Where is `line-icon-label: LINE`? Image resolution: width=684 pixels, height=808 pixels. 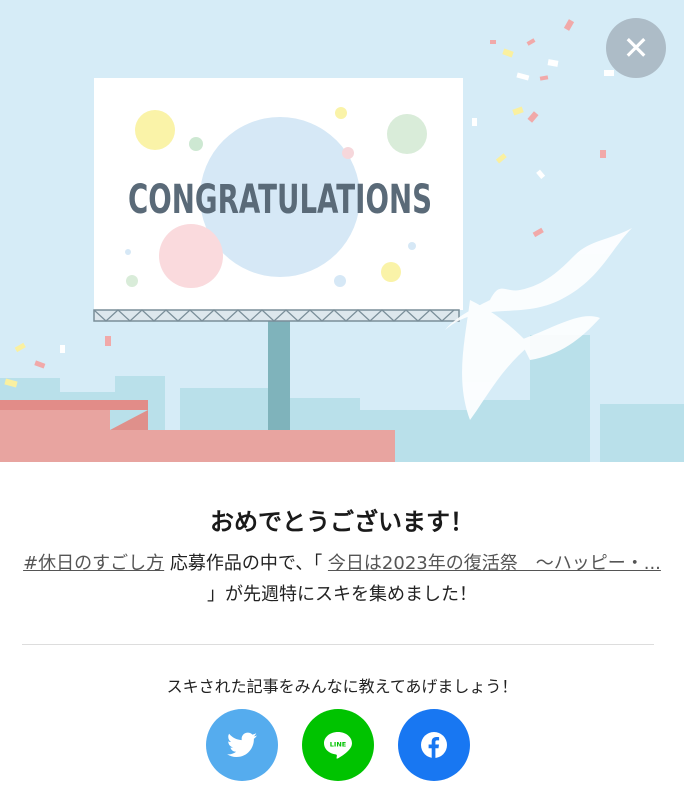
line-icon-label: LINE is located at coordinates (338, 745).